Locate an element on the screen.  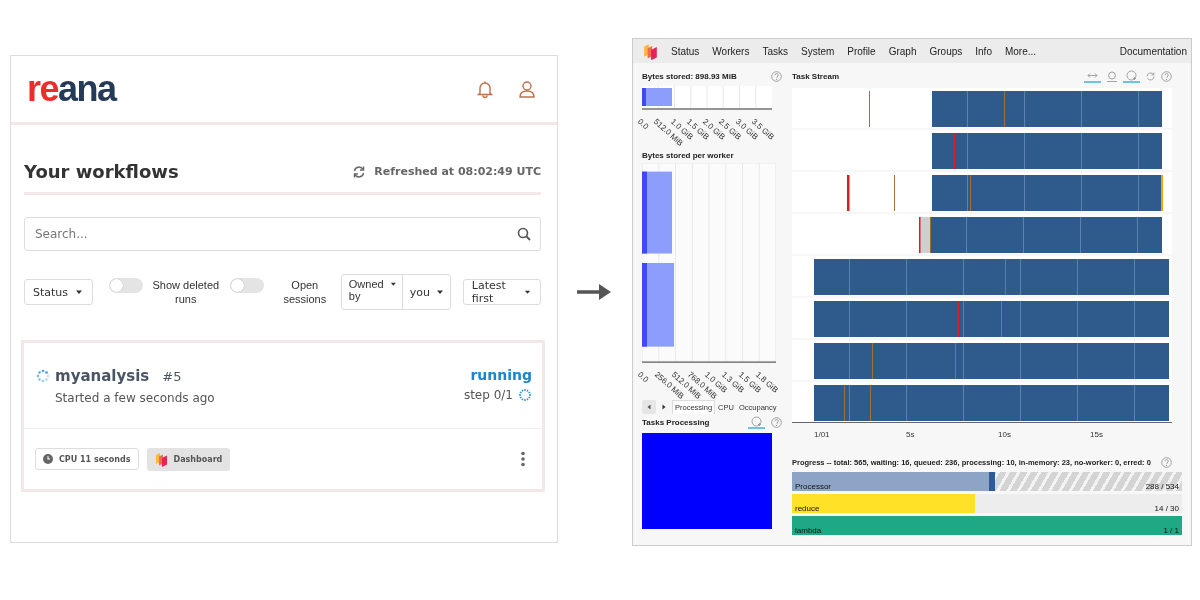
menu-item: Tasks is located at coordinates (775, 51).